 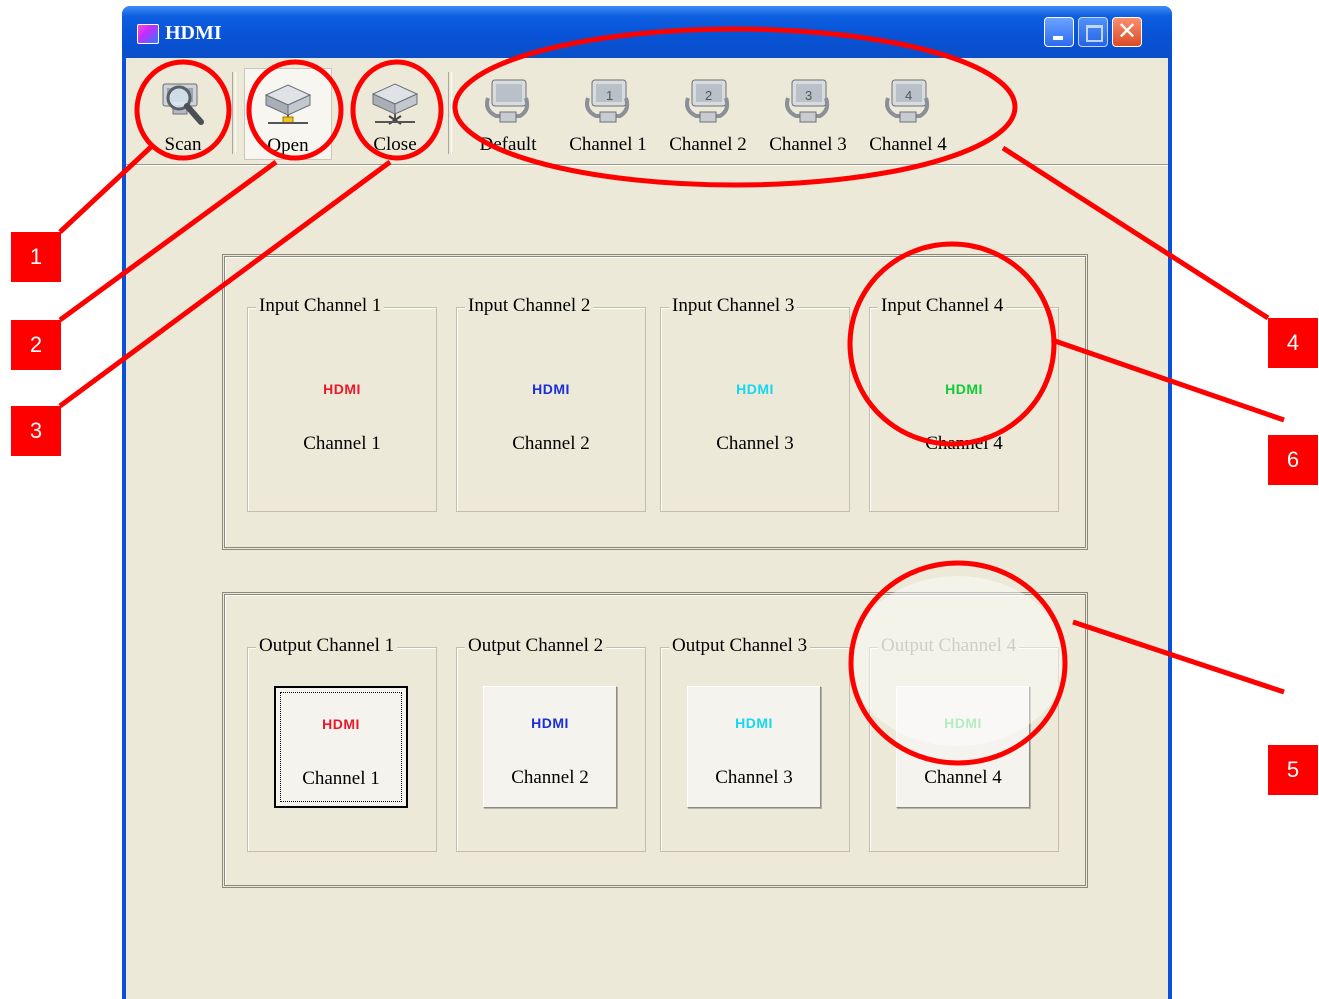 I want to click on monitor-channel-2-icon: 2, so click(x=707, y=101).